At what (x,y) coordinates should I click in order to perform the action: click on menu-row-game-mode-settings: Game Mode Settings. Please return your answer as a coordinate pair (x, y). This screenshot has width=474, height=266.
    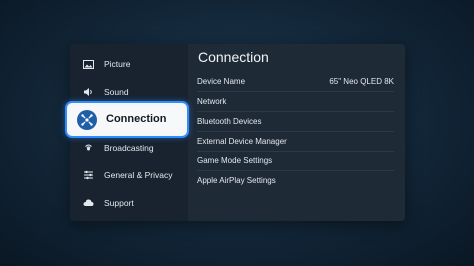
    Looking at the image, I should click on (295, 160).